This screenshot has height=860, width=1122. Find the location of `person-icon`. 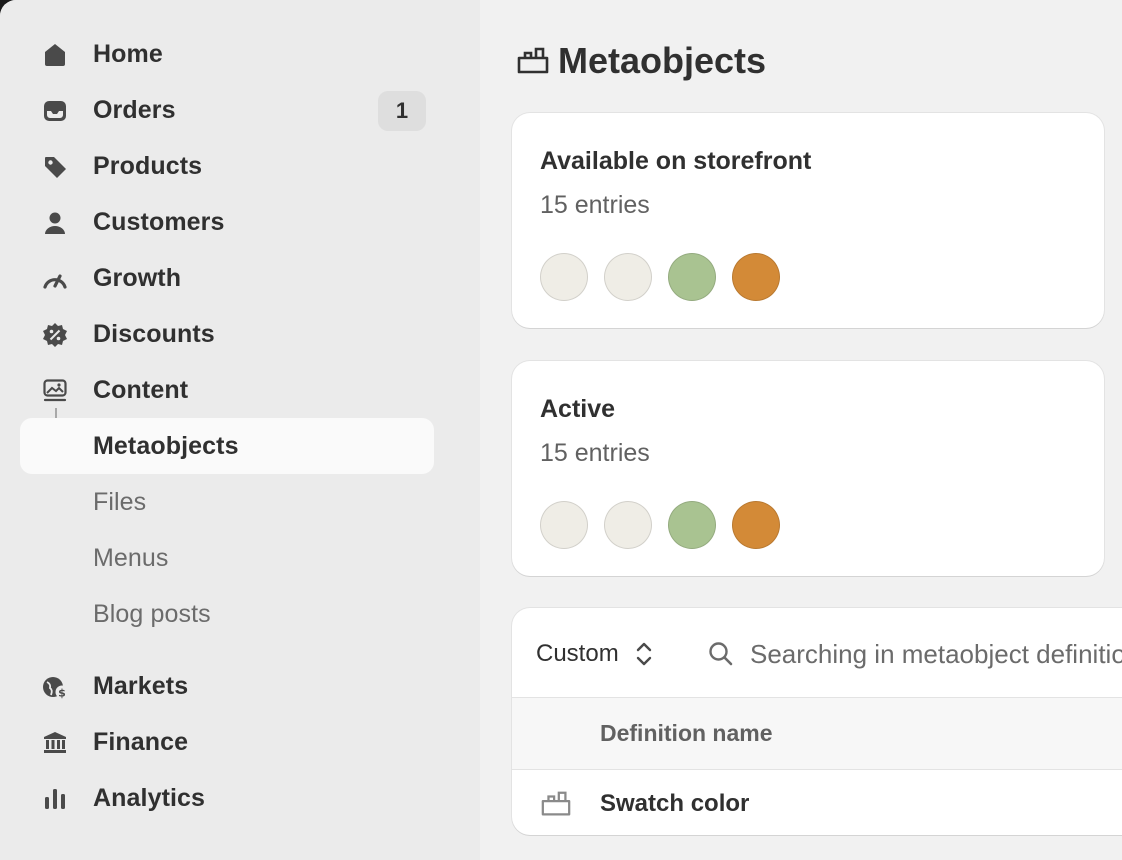

person-icon is located at coordinates (55, 223).